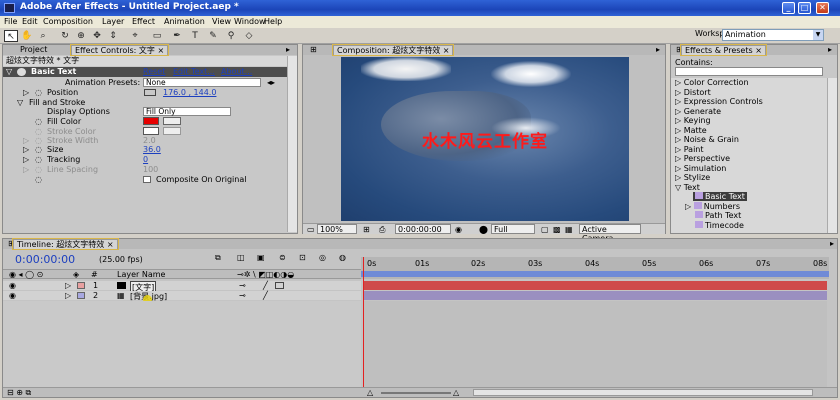 The height and width of the screenshot is (400, 840). I want to click on zoom-select: 100%, so click(337, 229).